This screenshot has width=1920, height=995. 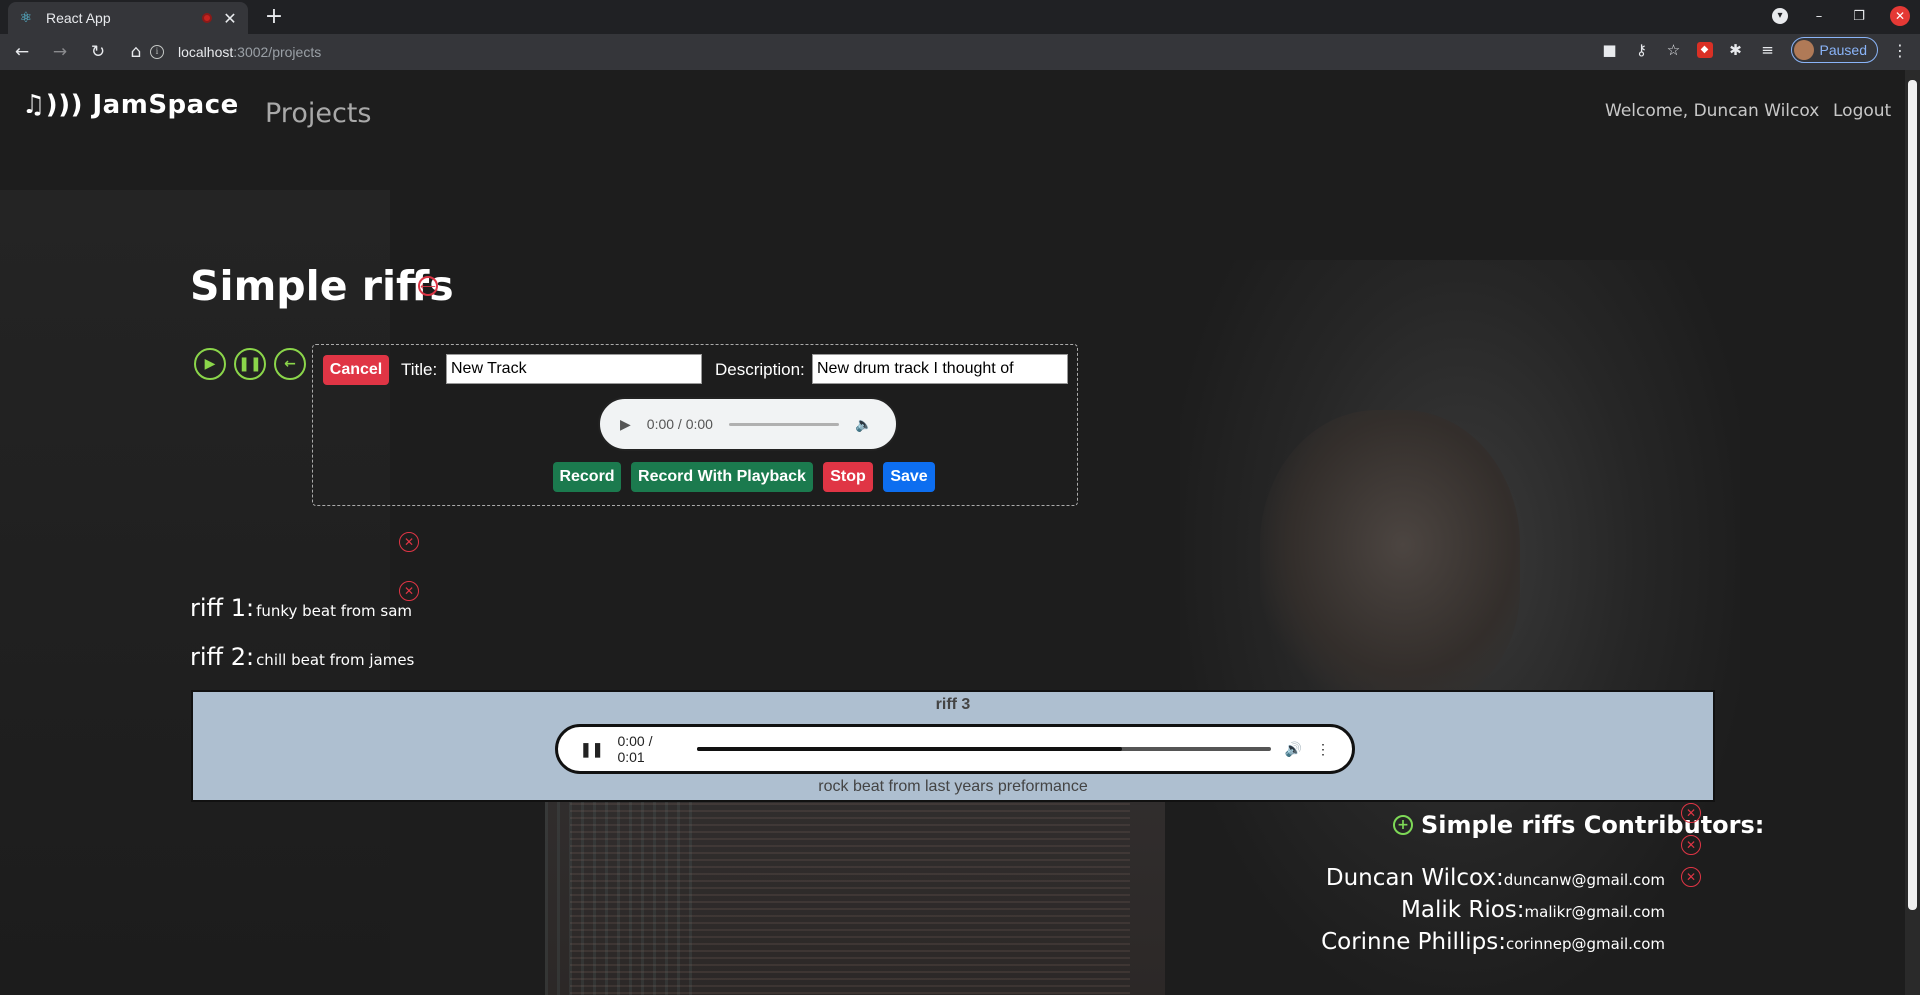 What do you see at coordinates (98, 52) in the screenshot?
I see `reload-icon: ↻` at bounding box center [98, 52].